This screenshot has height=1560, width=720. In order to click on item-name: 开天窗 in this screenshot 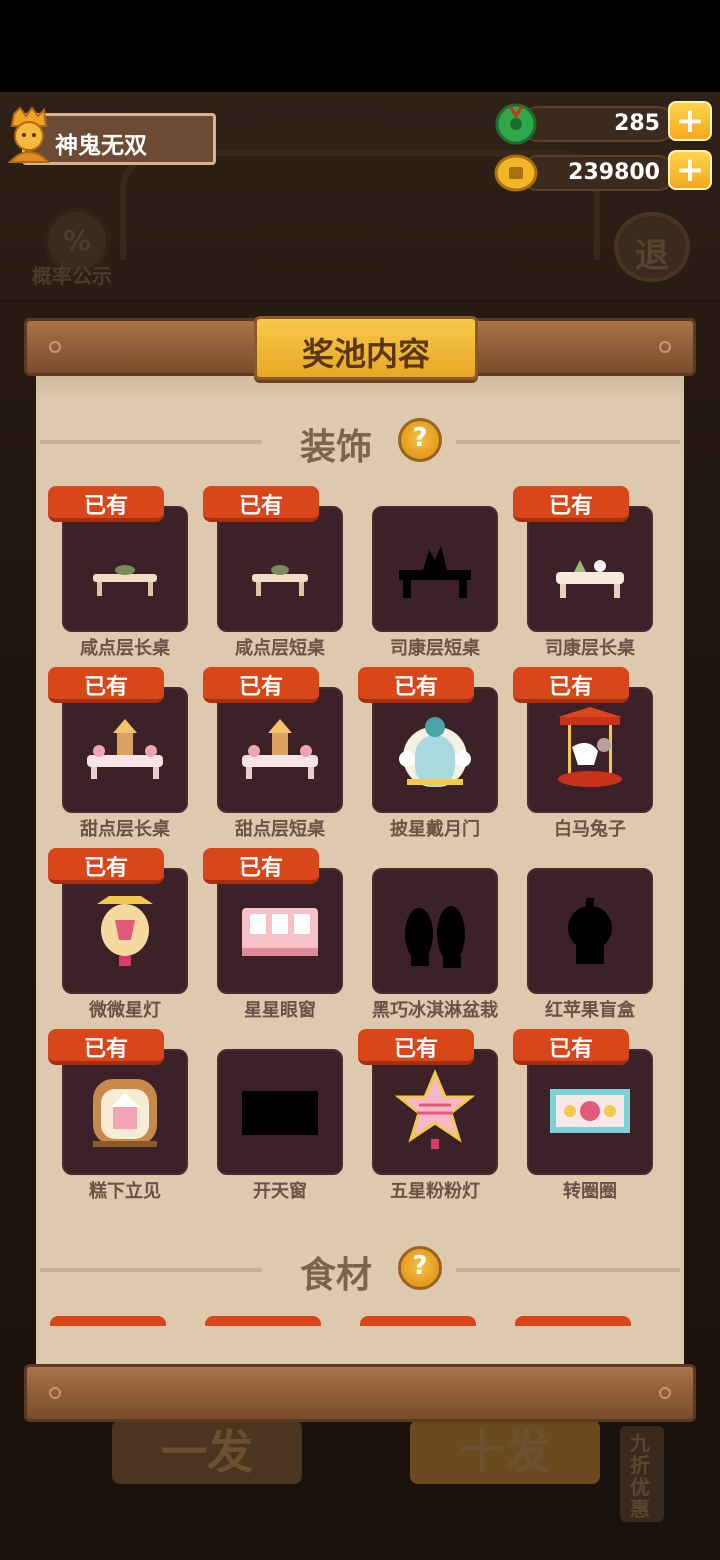, I will do `click(280, 1191)`.